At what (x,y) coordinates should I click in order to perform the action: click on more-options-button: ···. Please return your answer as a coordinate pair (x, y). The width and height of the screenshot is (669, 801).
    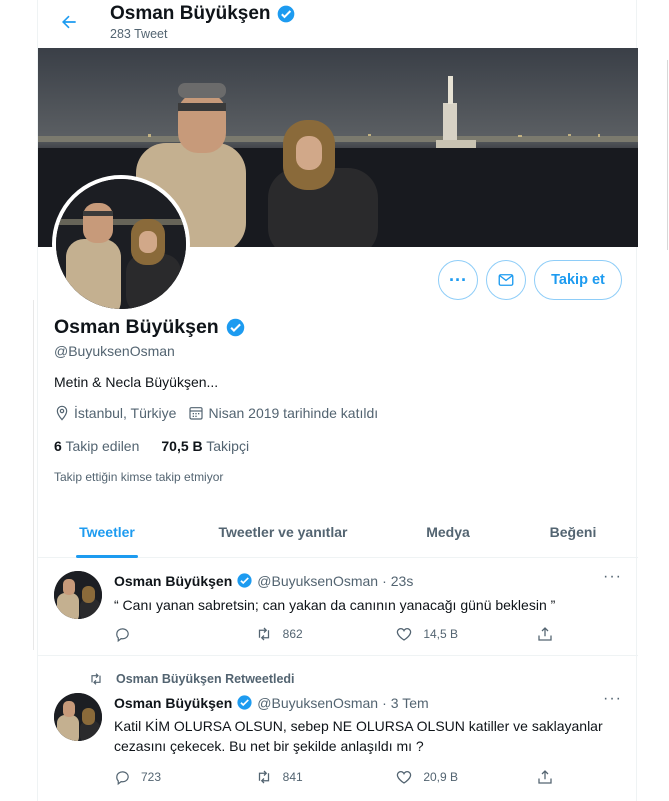
    Looking at the image, I should click on (458, 280).